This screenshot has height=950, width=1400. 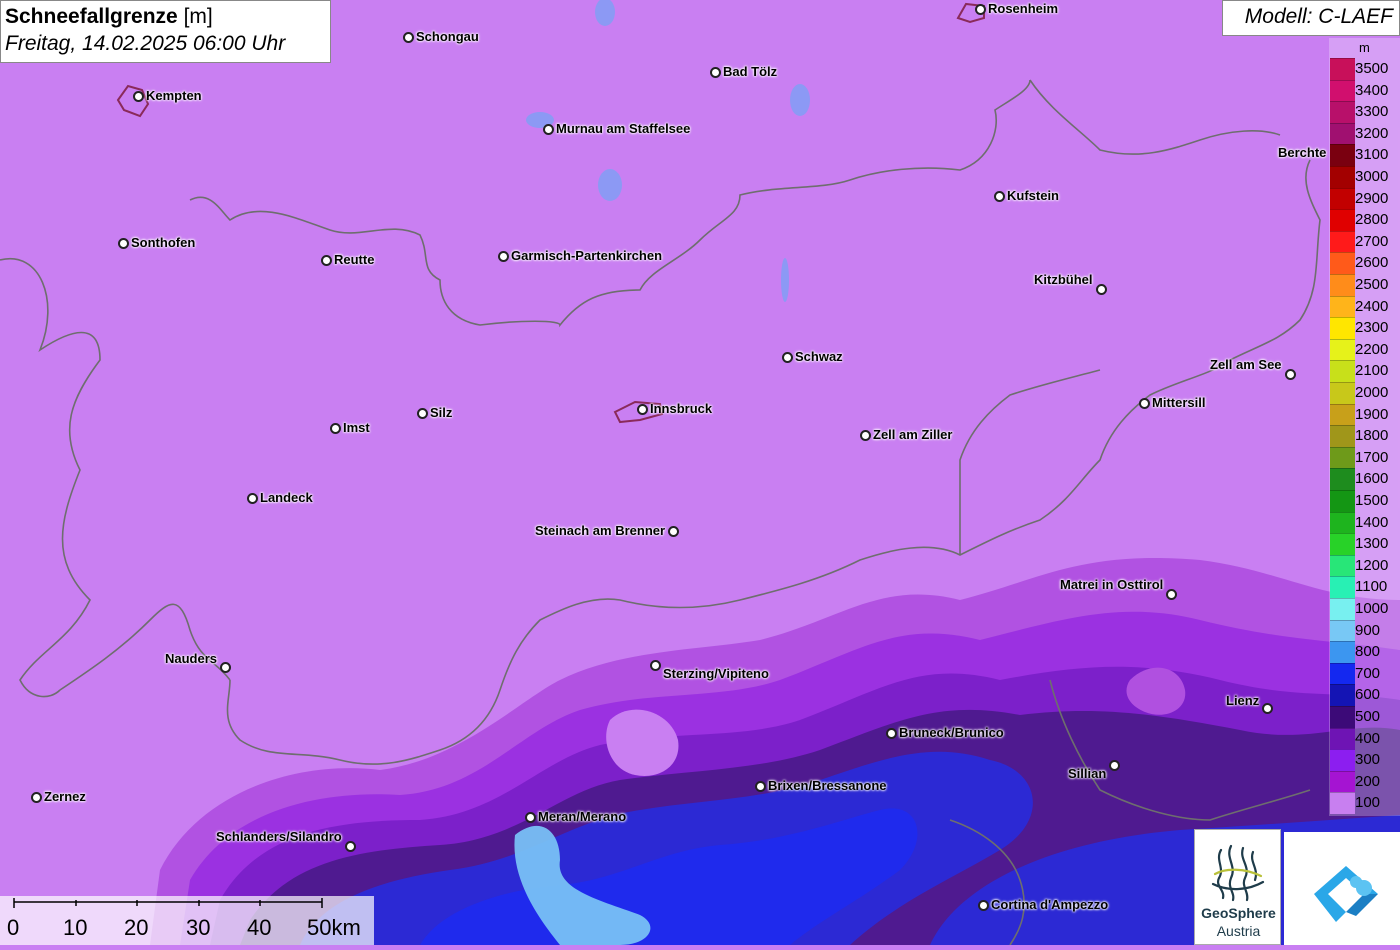 What do you see at coordinates (1364, 198) in the screenshot?
I see `legend-row: 2900` at bounding box center [1364, 198].